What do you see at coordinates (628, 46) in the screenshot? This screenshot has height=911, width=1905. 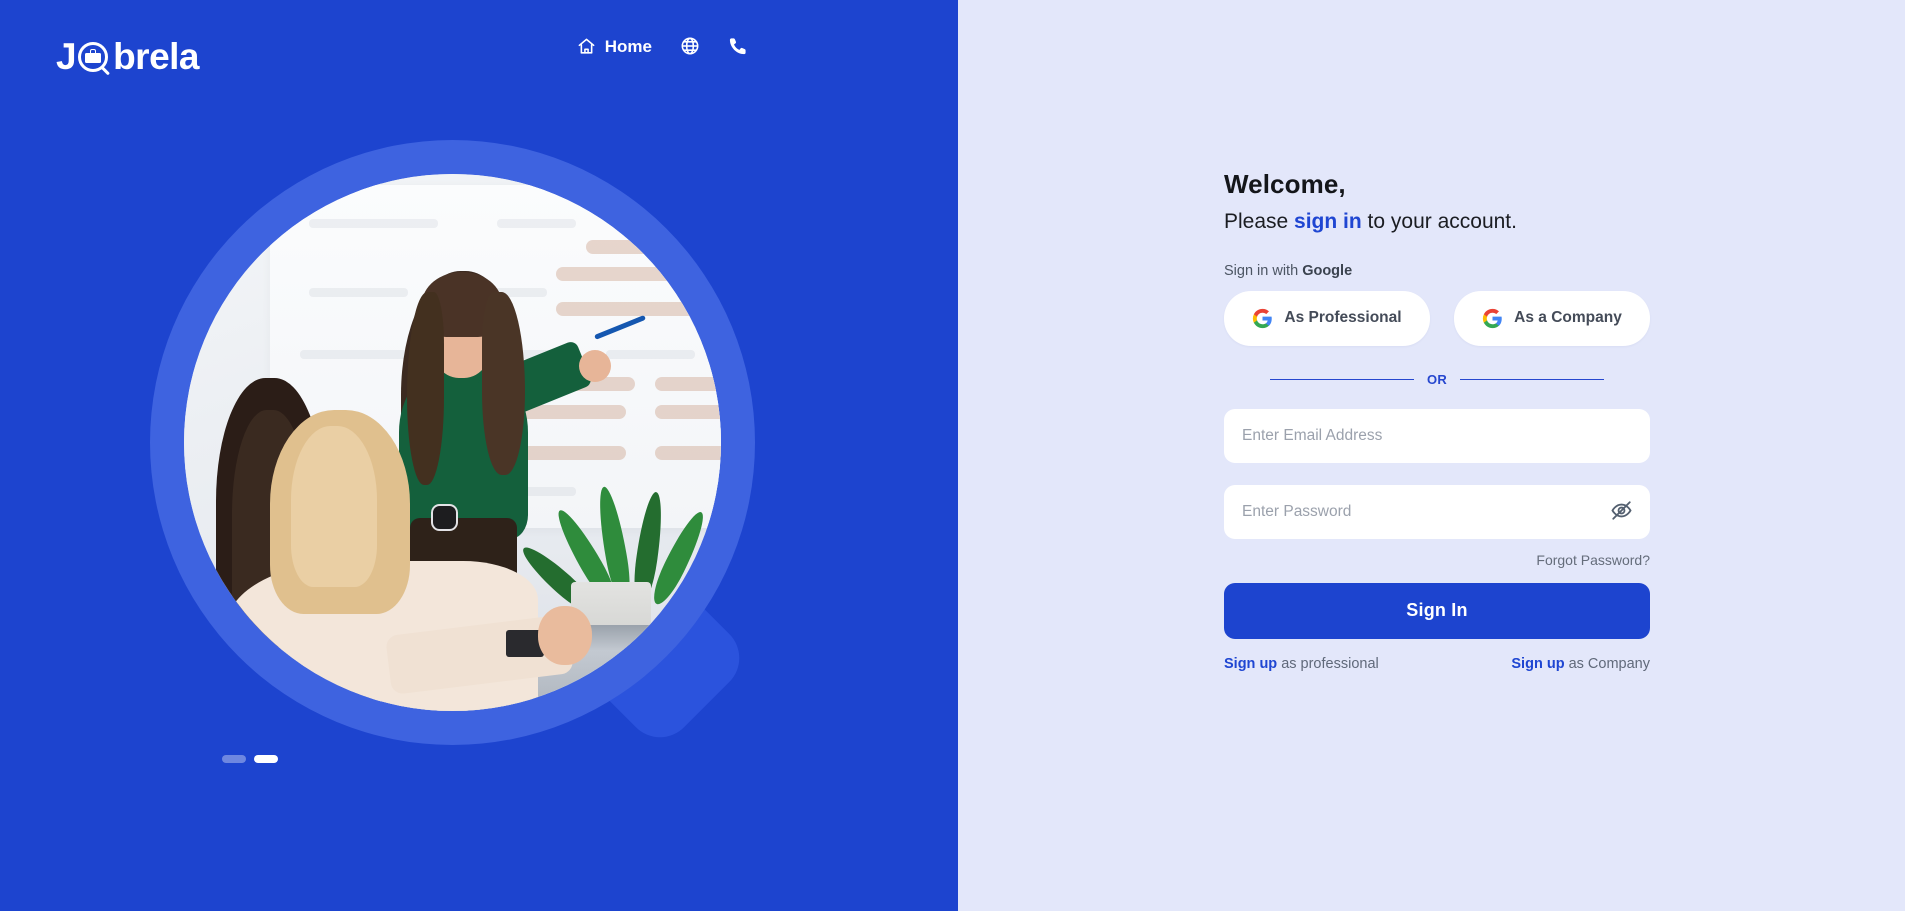 I see `nav-home-label: Home` at bounding box center [628, 46].